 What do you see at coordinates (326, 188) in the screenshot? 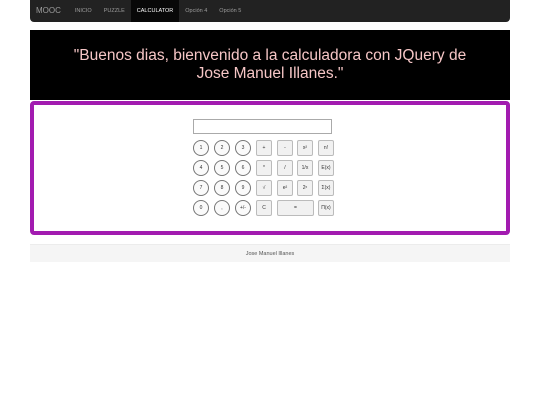
I see `key-sigma: Σ(x)` at bounding box center [326, 188].